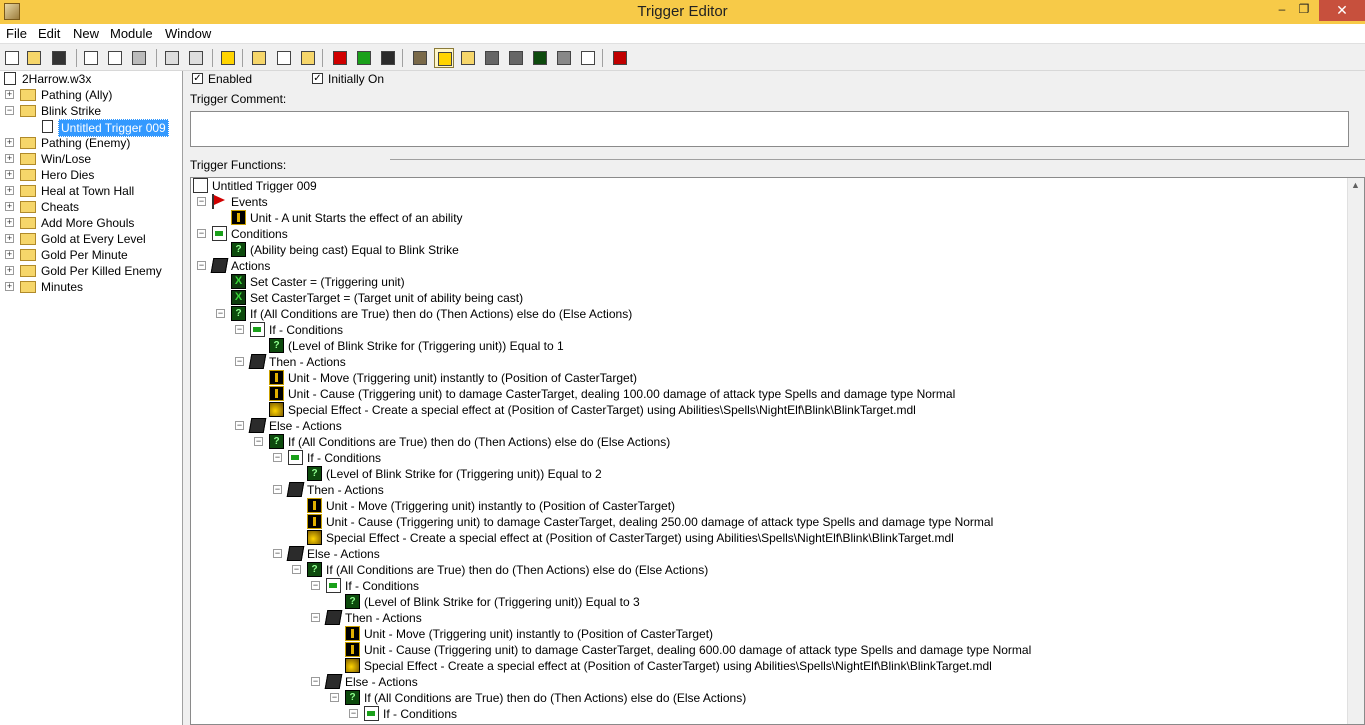  Describe the element at coordinates (340, 58) in the screenshot. I see `new-event-button` at that location.